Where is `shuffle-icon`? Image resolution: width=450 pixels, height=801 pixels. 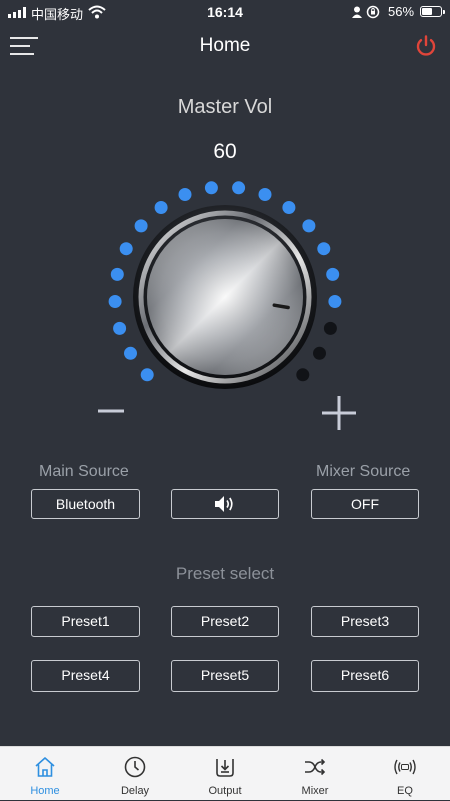 shuffle-icon is located at coordinates (315, 767).